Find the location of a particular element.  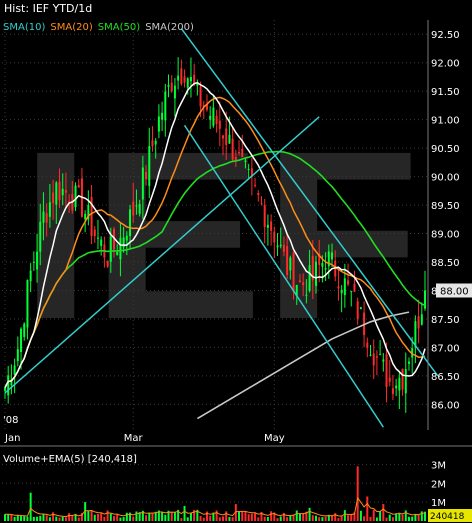

x-tick-label: May is located at coordinates (274, 438).